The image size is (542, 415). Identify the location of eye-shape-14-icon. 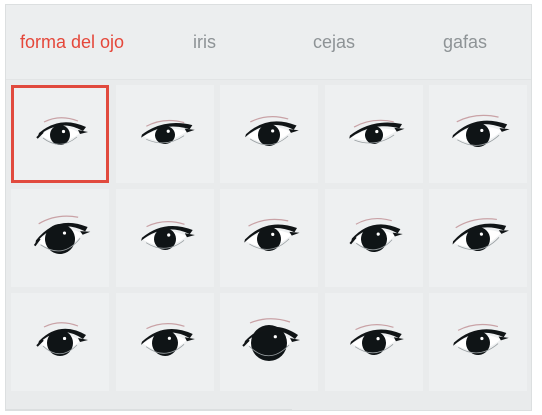
(377, 339).